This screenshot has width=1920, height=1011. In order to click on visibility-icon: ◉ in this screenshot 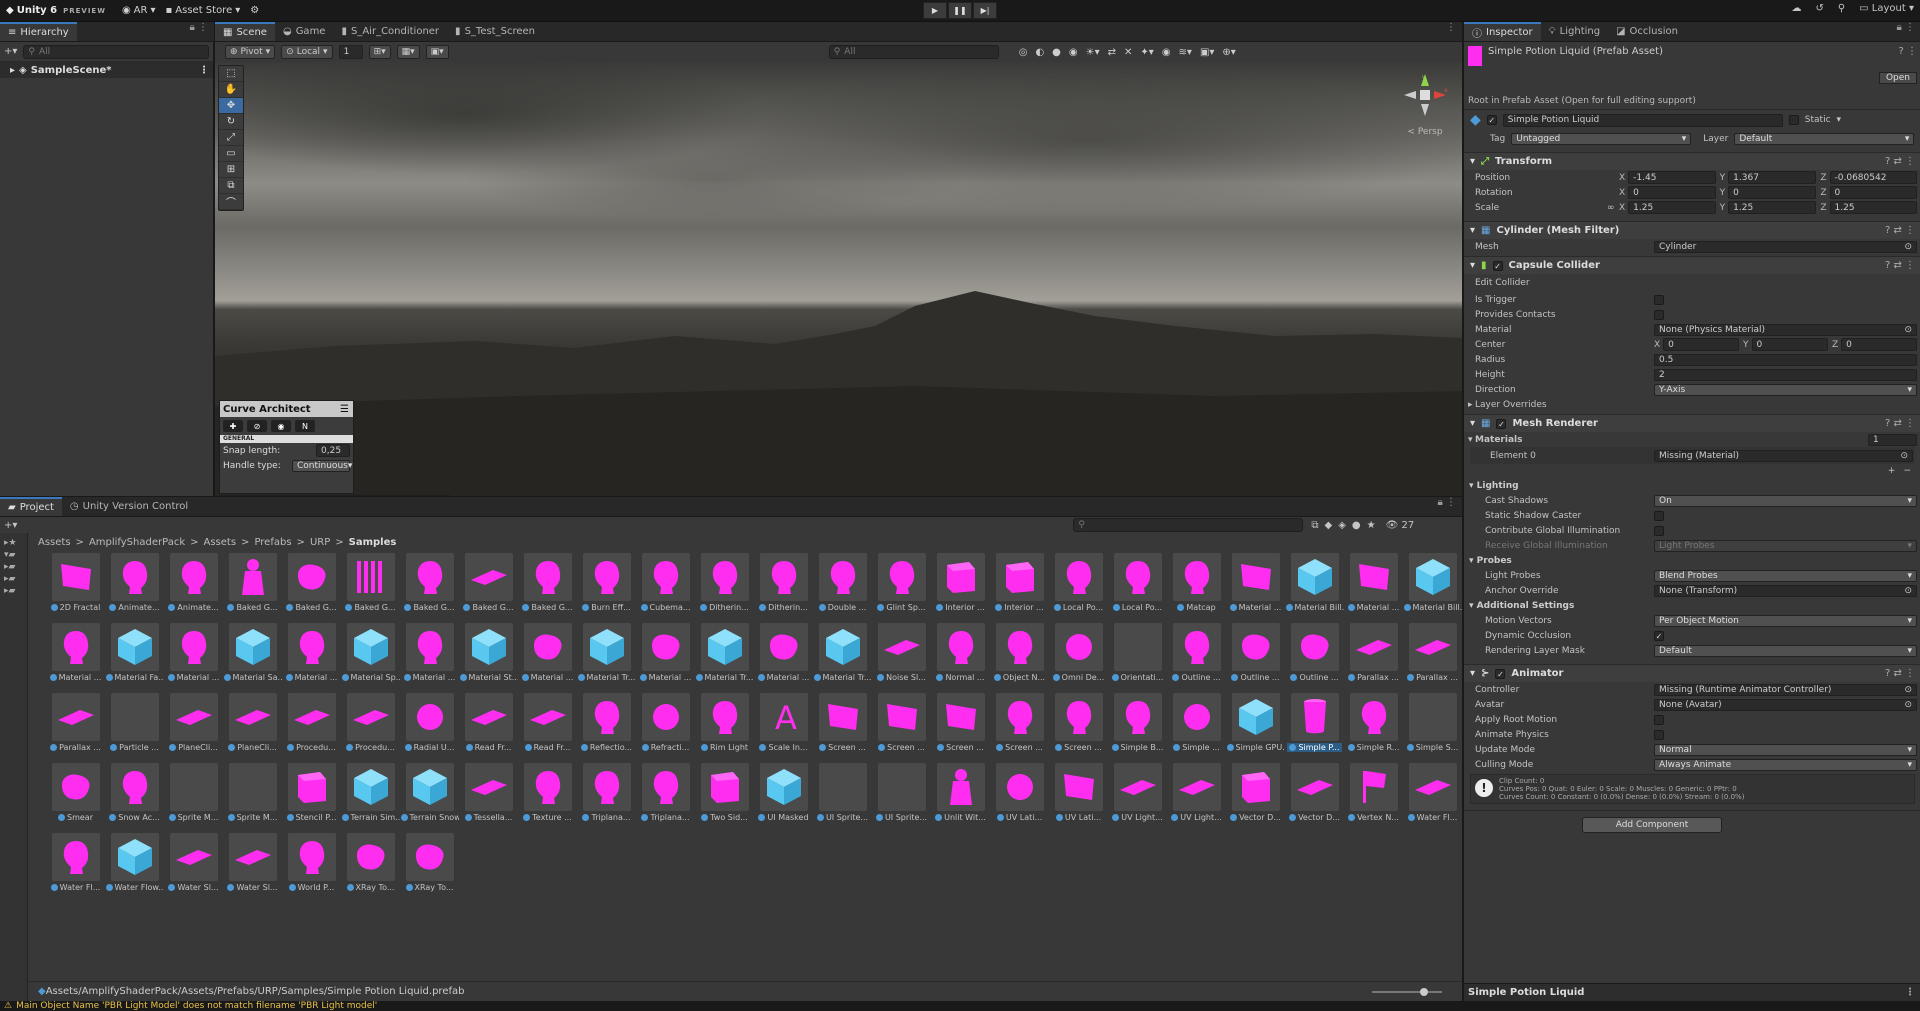, I will do `click(1166, 52)`.